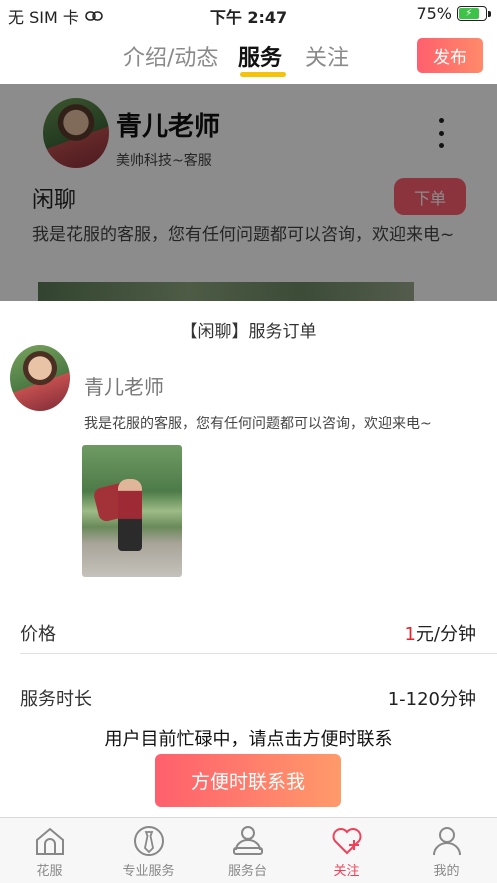 The height and width of the screenshot is (883, 497). What do you see at coordinates (248, 780) in the screenshot?
I see `contact-later-button: 方便时联系我` at bounding box center [248, 780].